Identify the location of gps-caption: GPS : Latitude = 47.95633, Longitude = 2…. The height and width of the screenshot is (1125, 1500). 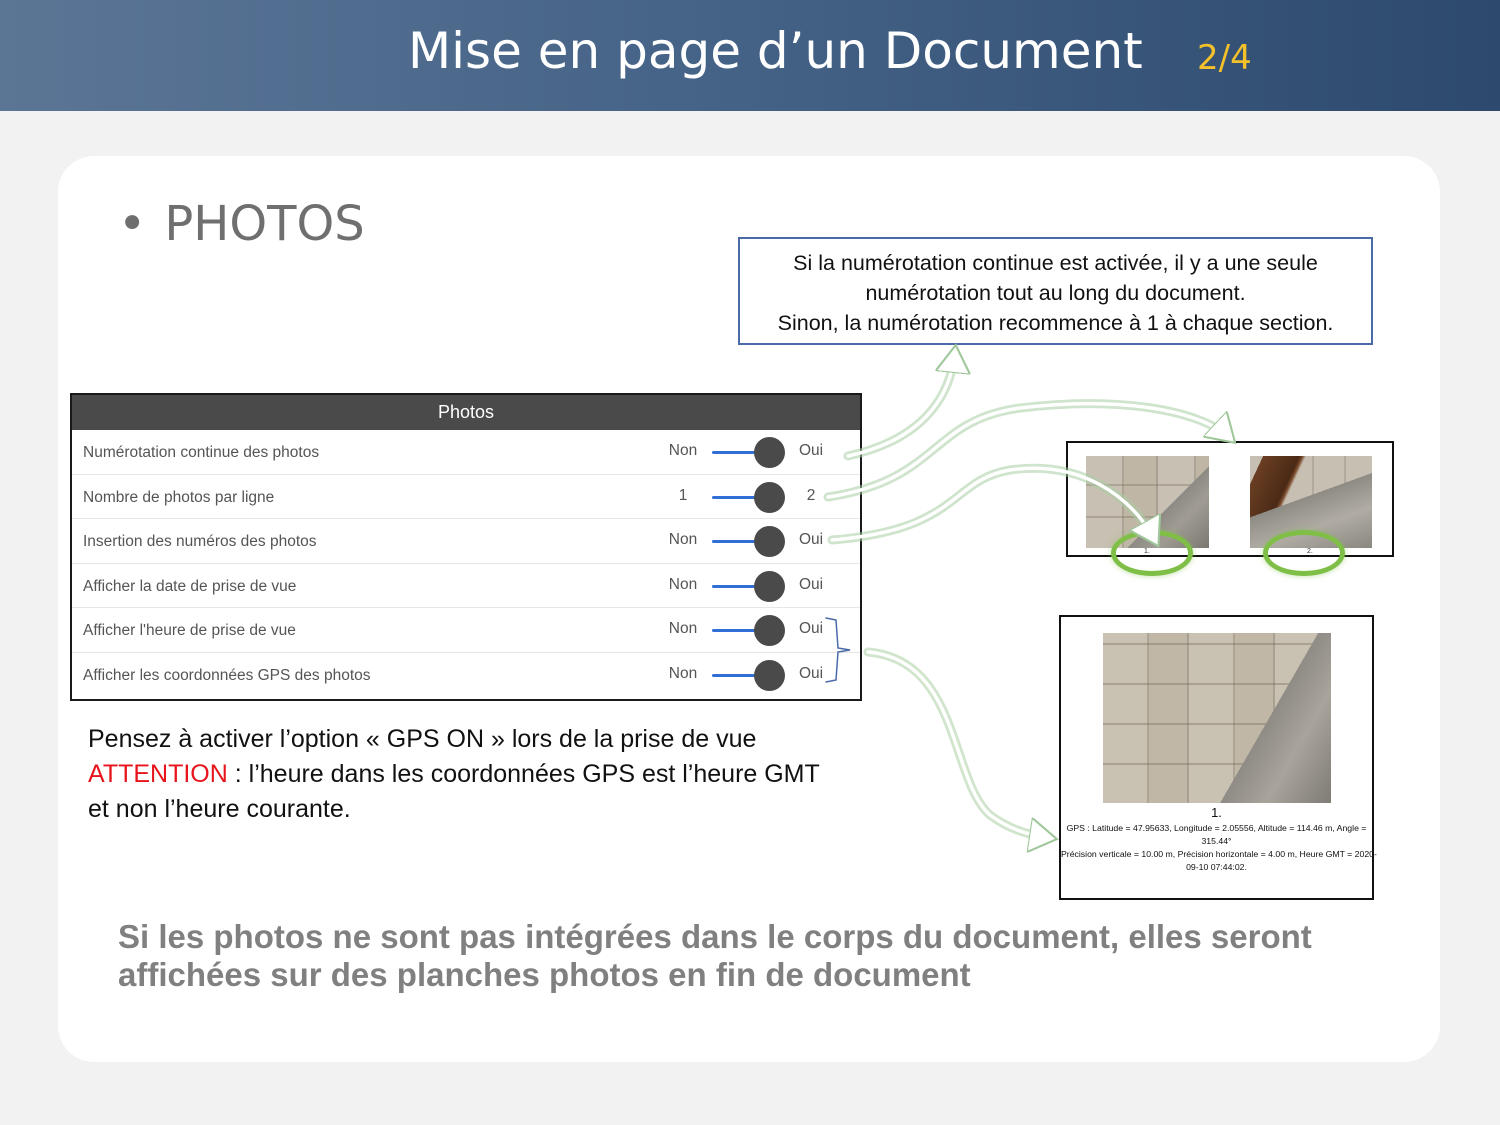
(1219, 848).